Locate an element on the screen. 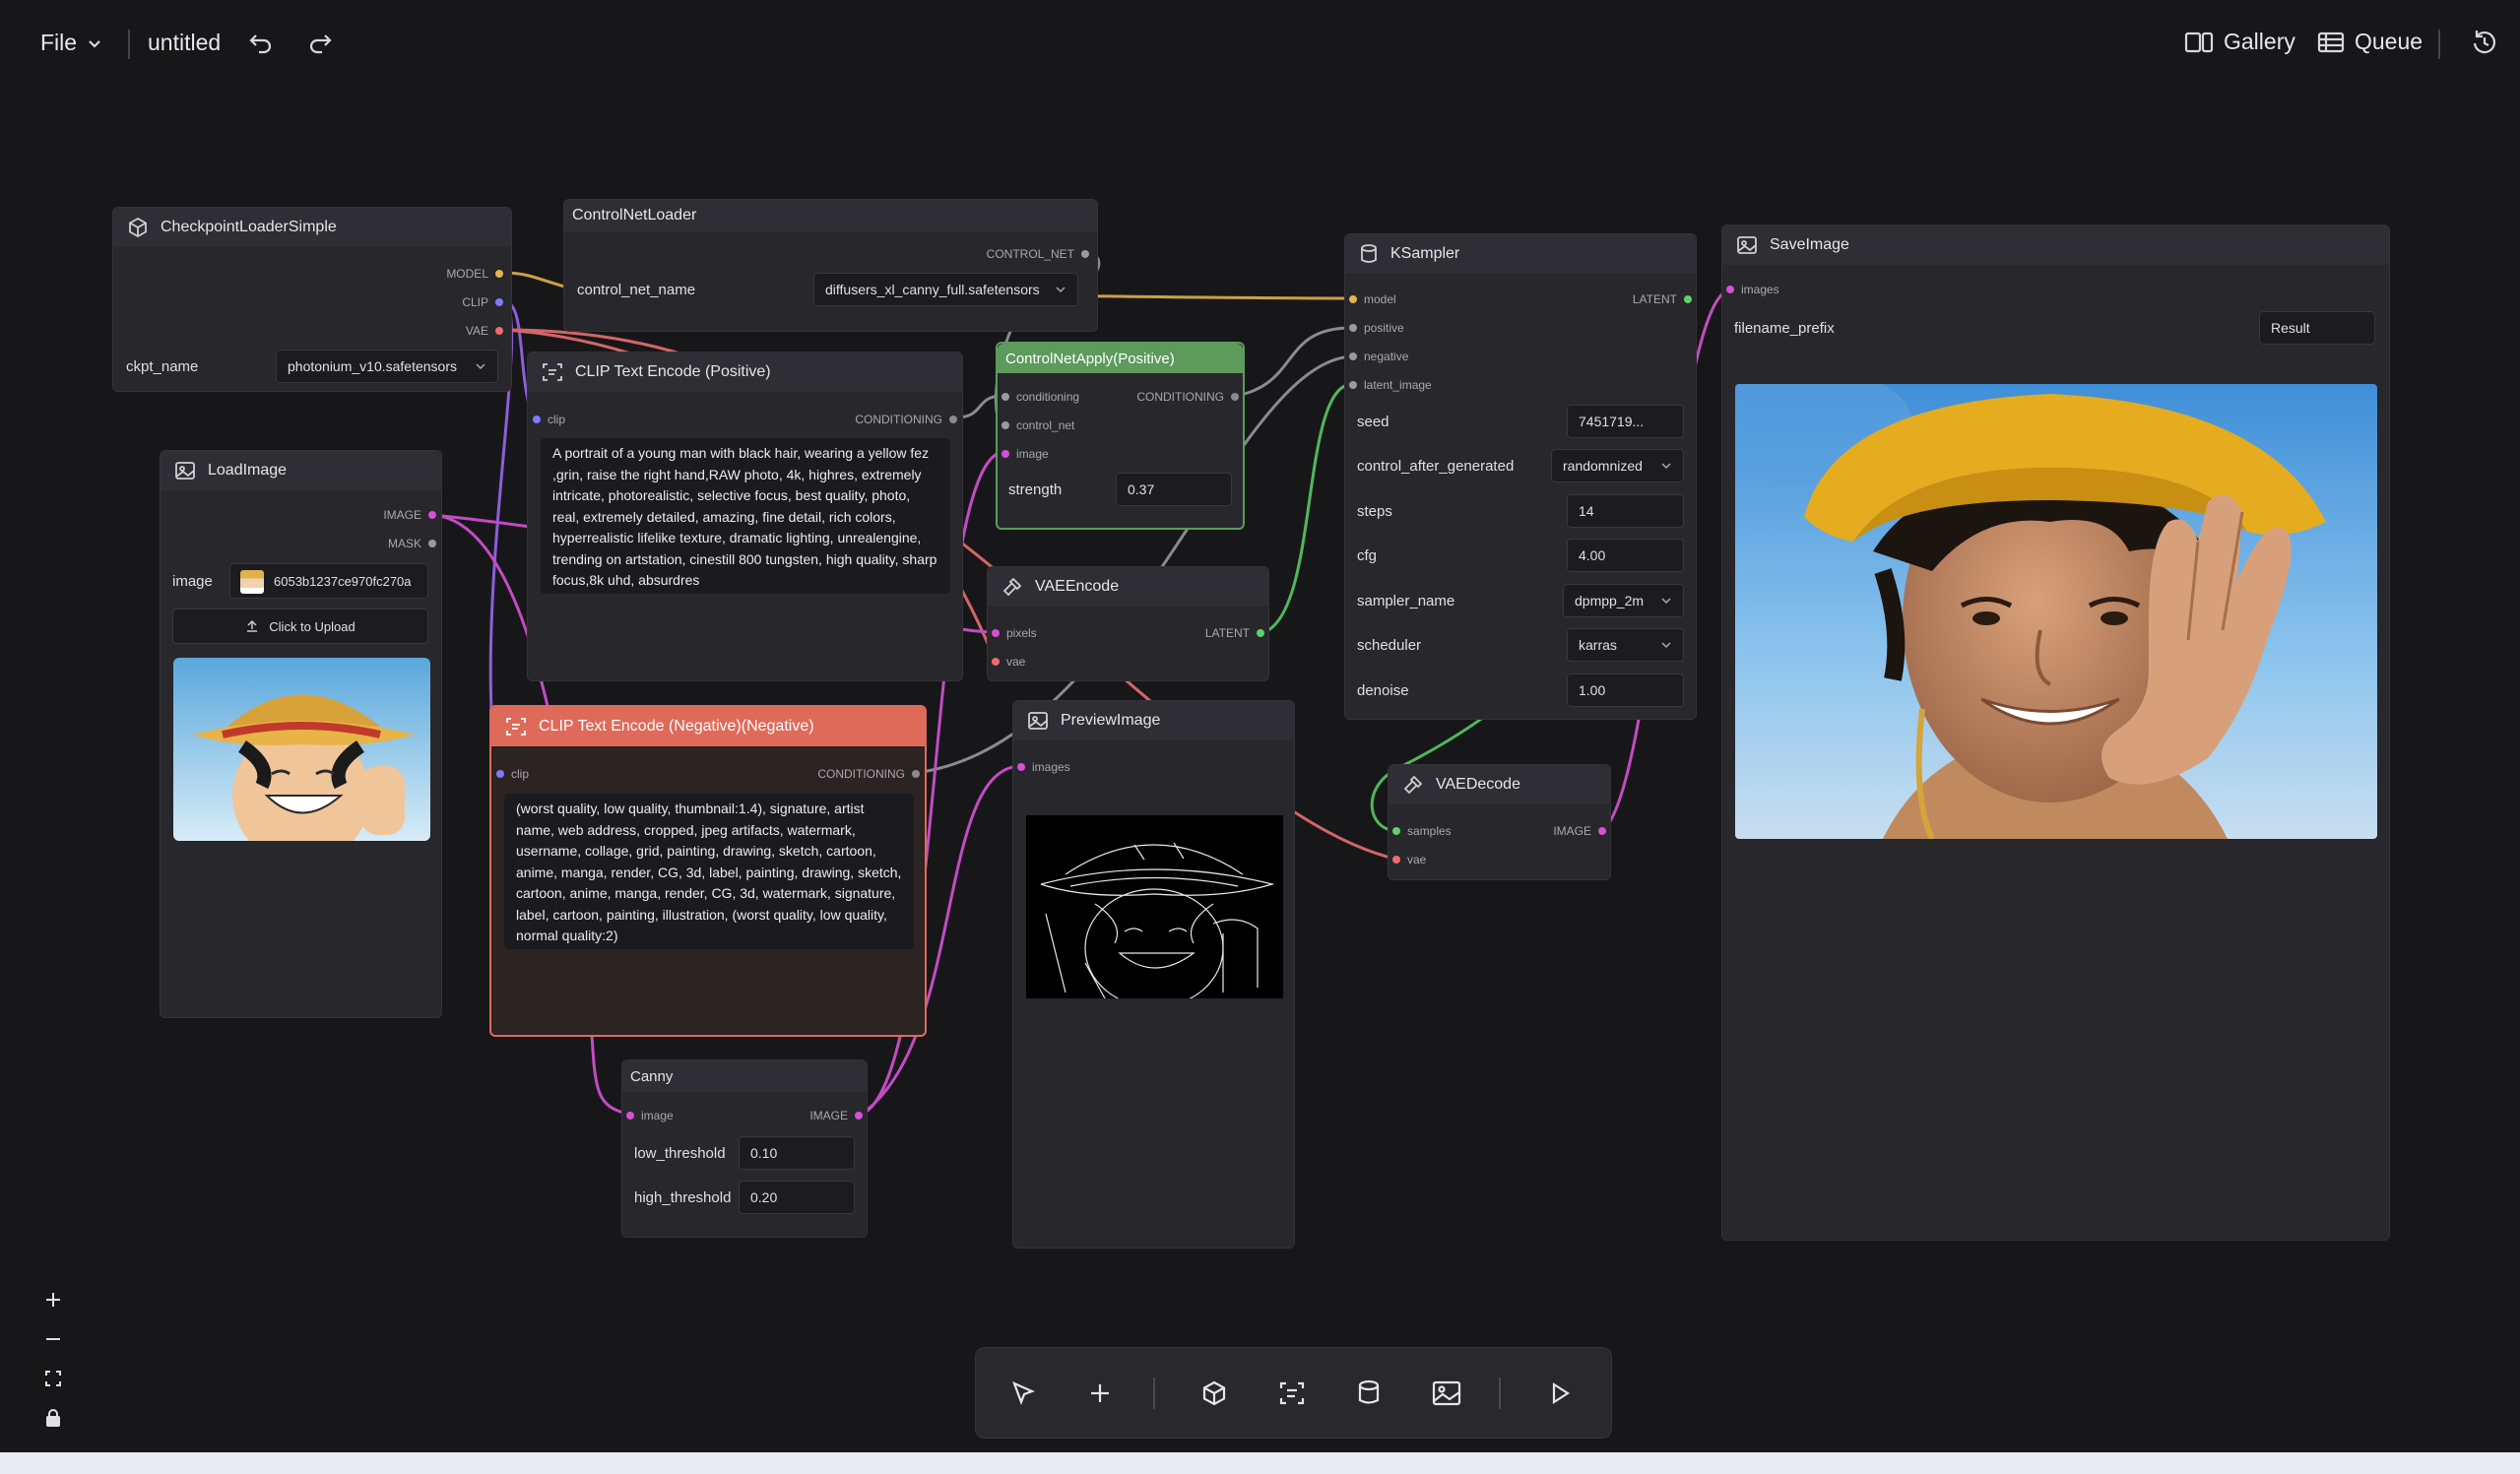  image-select: 6053b1237ce970fc270a is located at coordinates (328, 581).